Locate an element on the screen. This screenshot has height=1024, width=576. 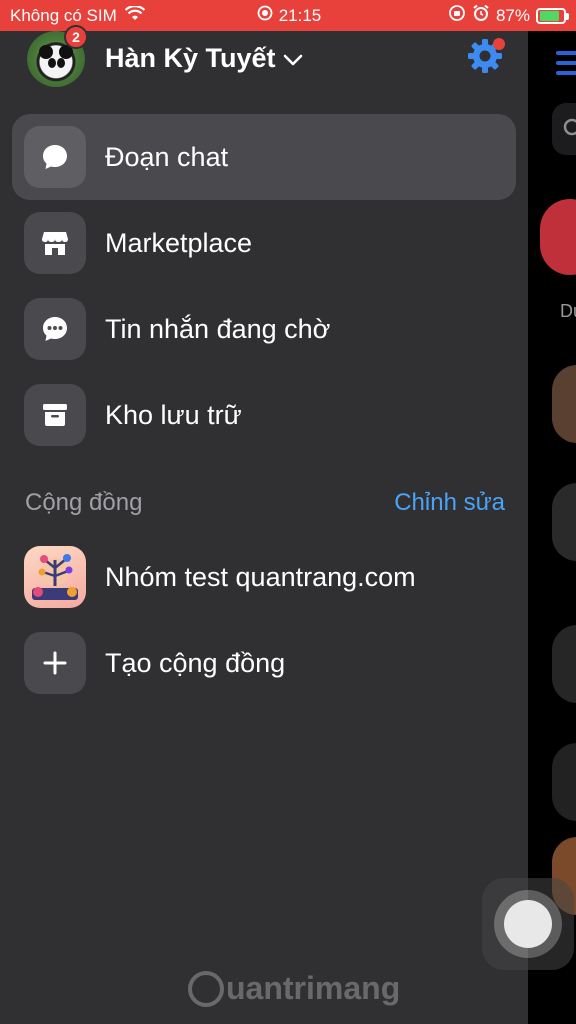
storefront-icon is located at coordinates (55, 243).